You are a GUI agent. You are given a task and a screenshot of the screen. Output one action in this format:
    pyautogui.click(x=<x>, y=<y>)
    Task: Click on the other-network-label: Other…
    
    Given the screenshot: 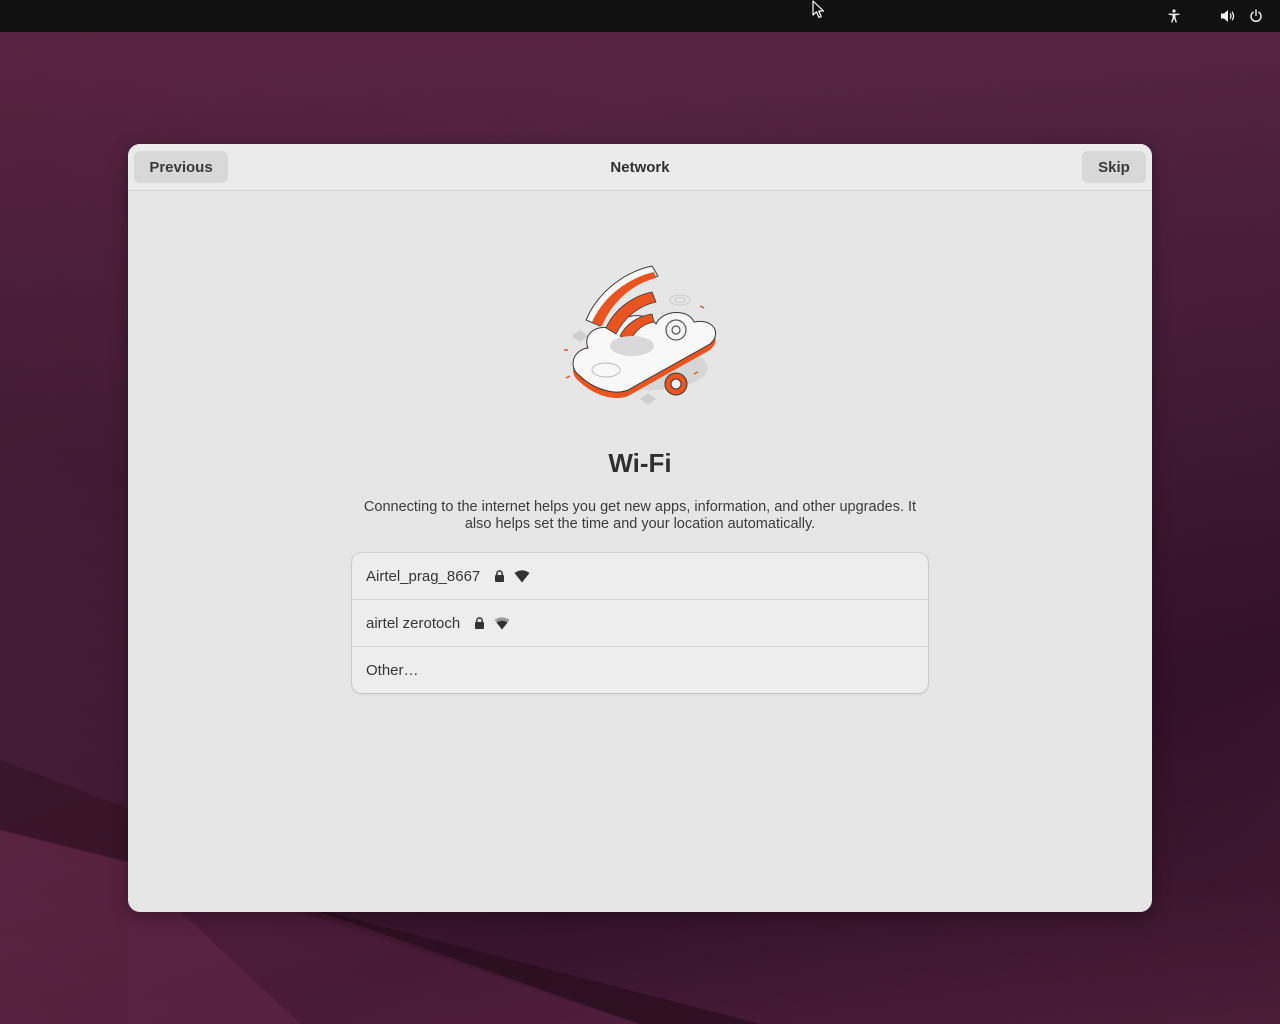 What is the action you would take?
    pyautogui.click(x=392, y=670)
    